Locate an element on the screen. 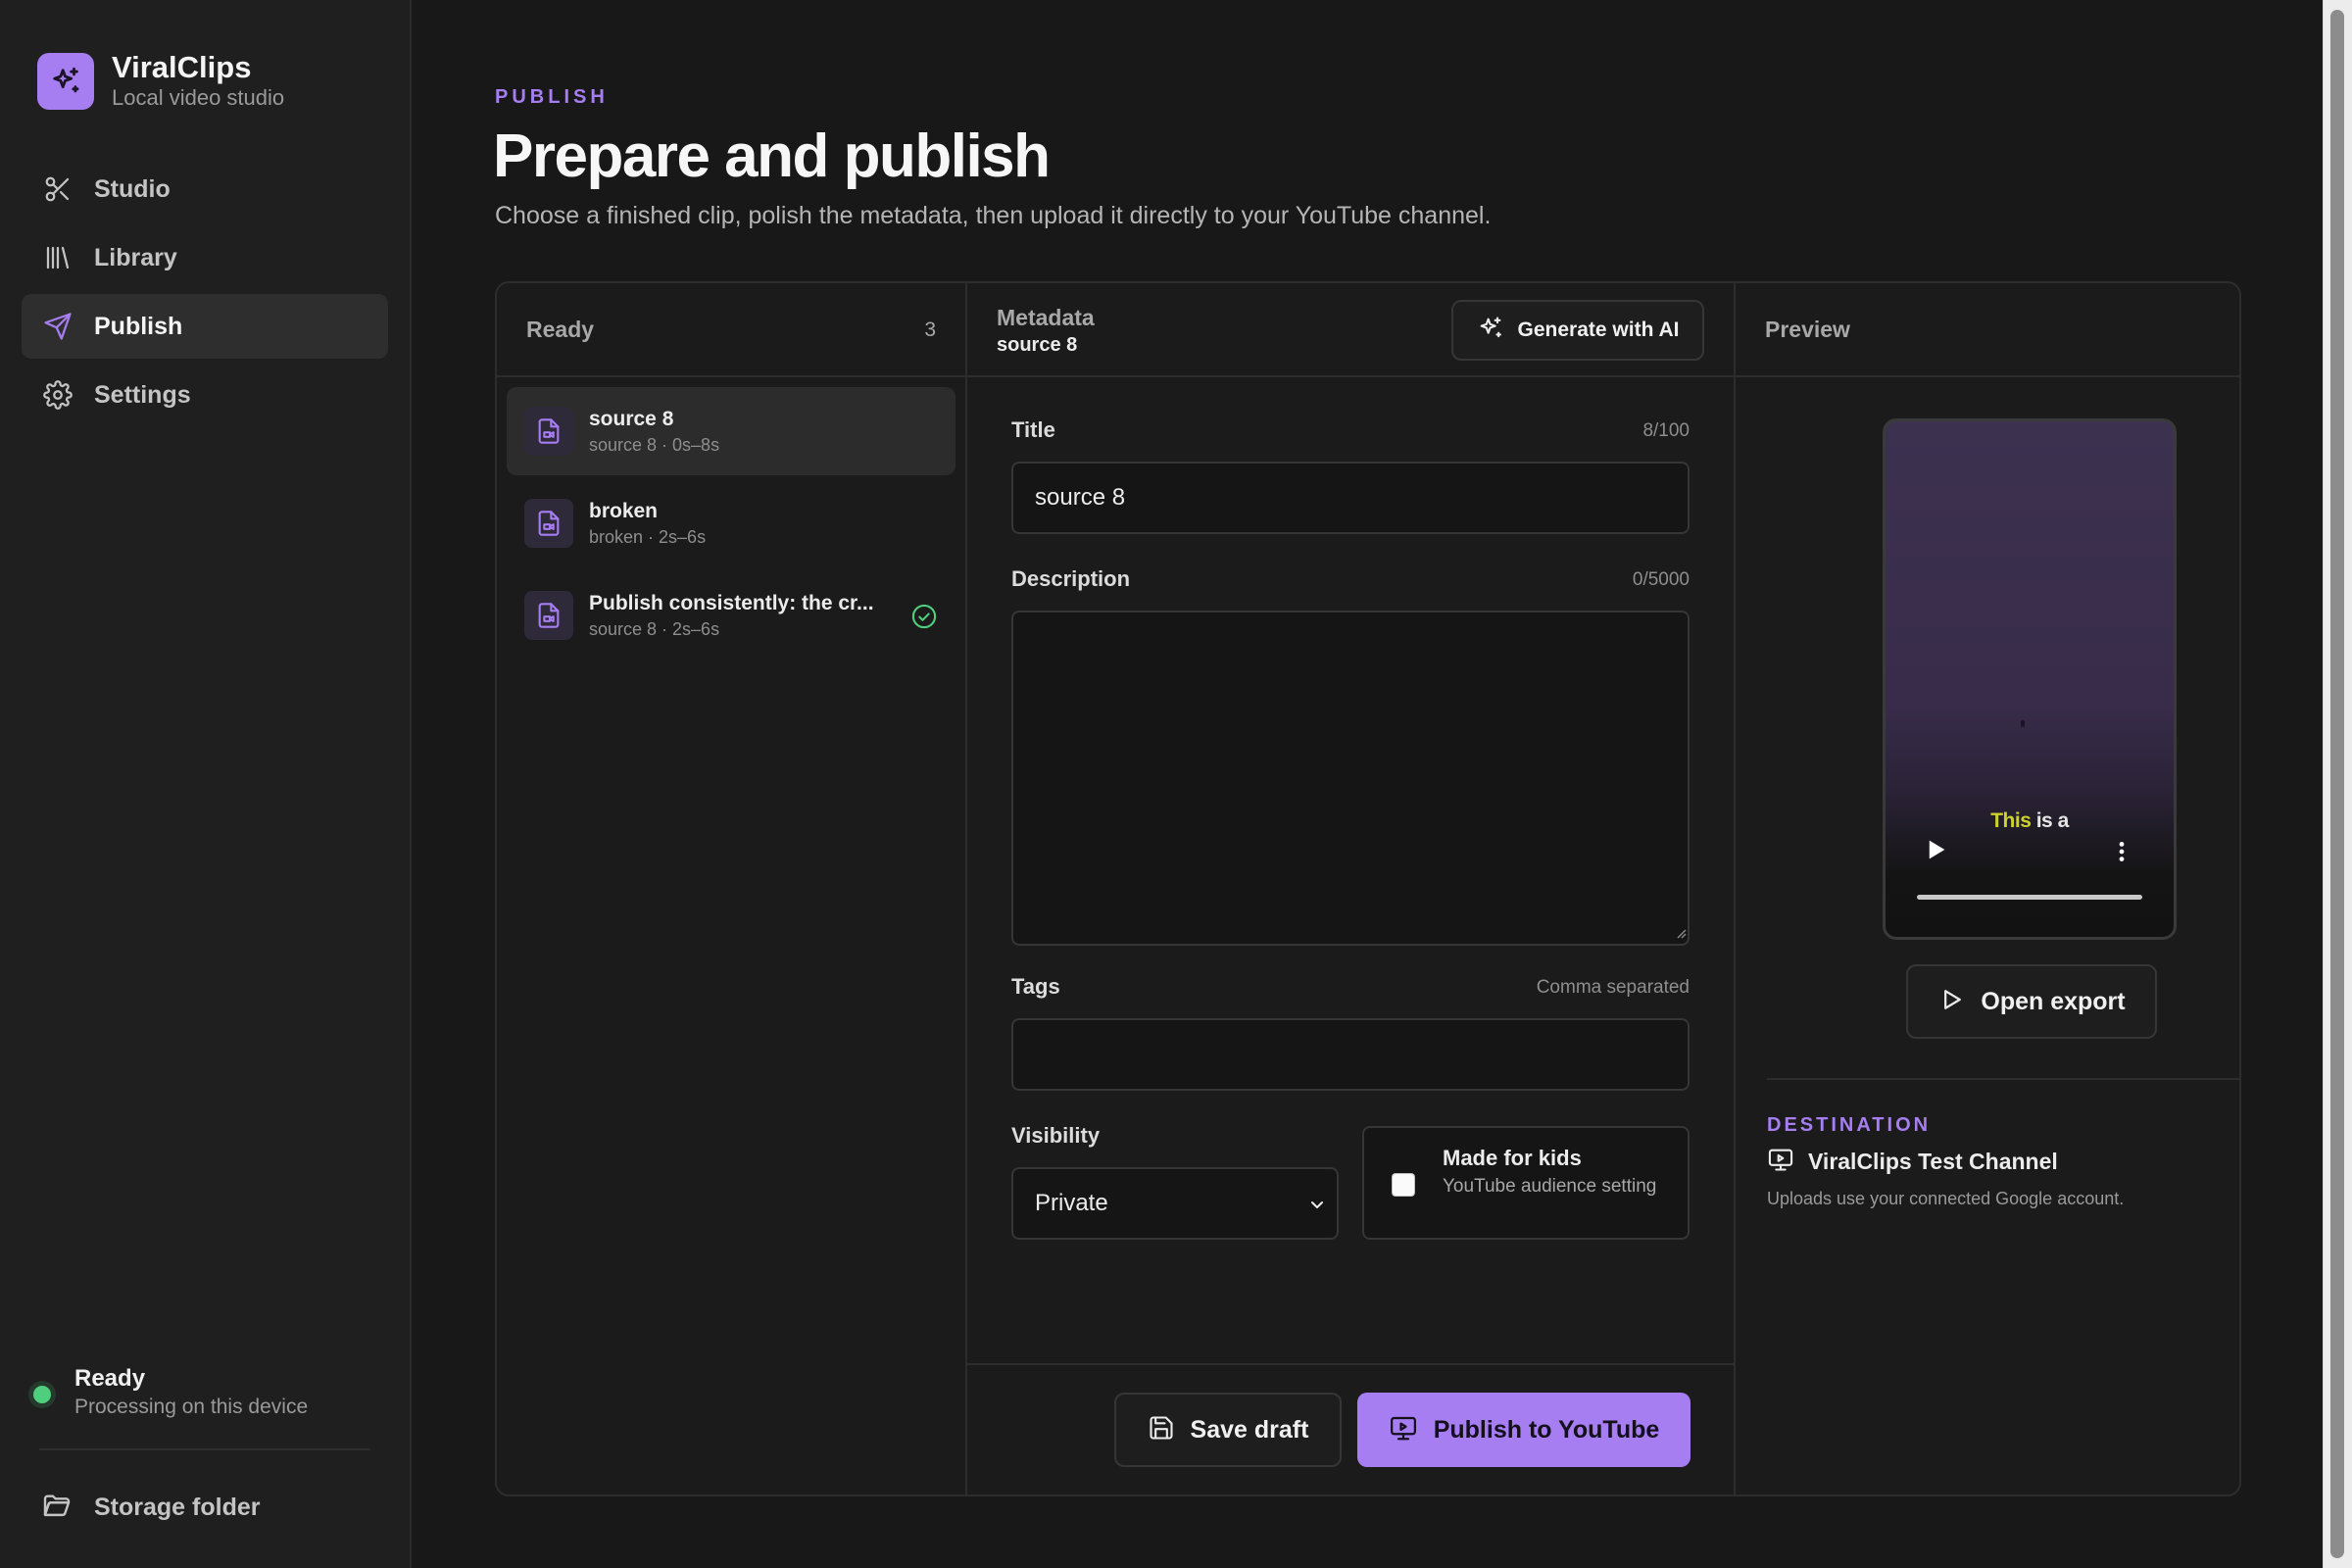 The image size is (2352, 1568). generate-with-ai-button: Generate with AI is located at coordinates (1577, 330).